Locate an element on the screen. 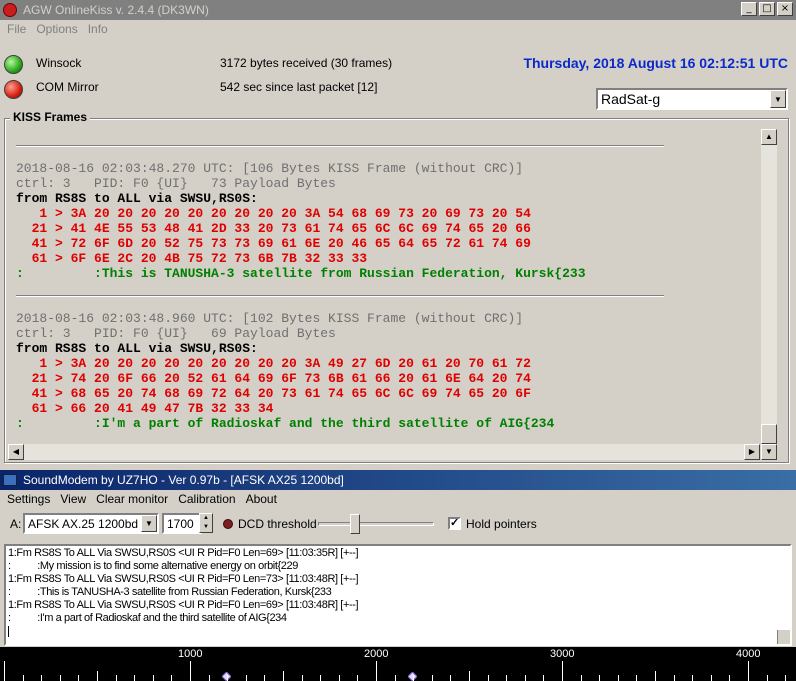 This screenshot has height=681, width=796. soundmodem-icon is located at coordinates (10, 480).